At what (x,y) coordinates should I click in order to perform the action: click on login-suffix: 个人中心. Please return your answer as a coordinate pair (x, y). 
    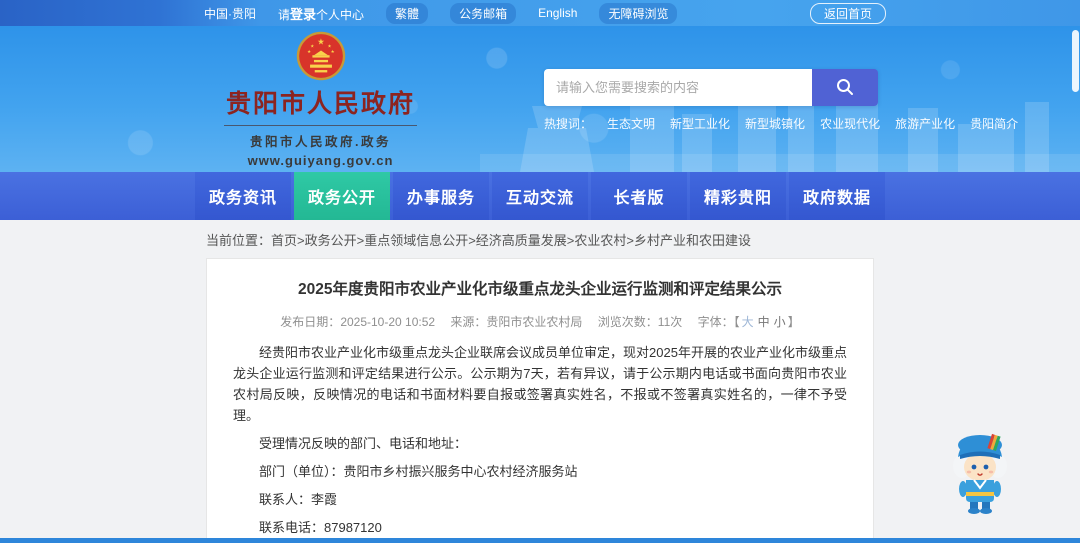
    Looking at the image, I should click on (340, 14).